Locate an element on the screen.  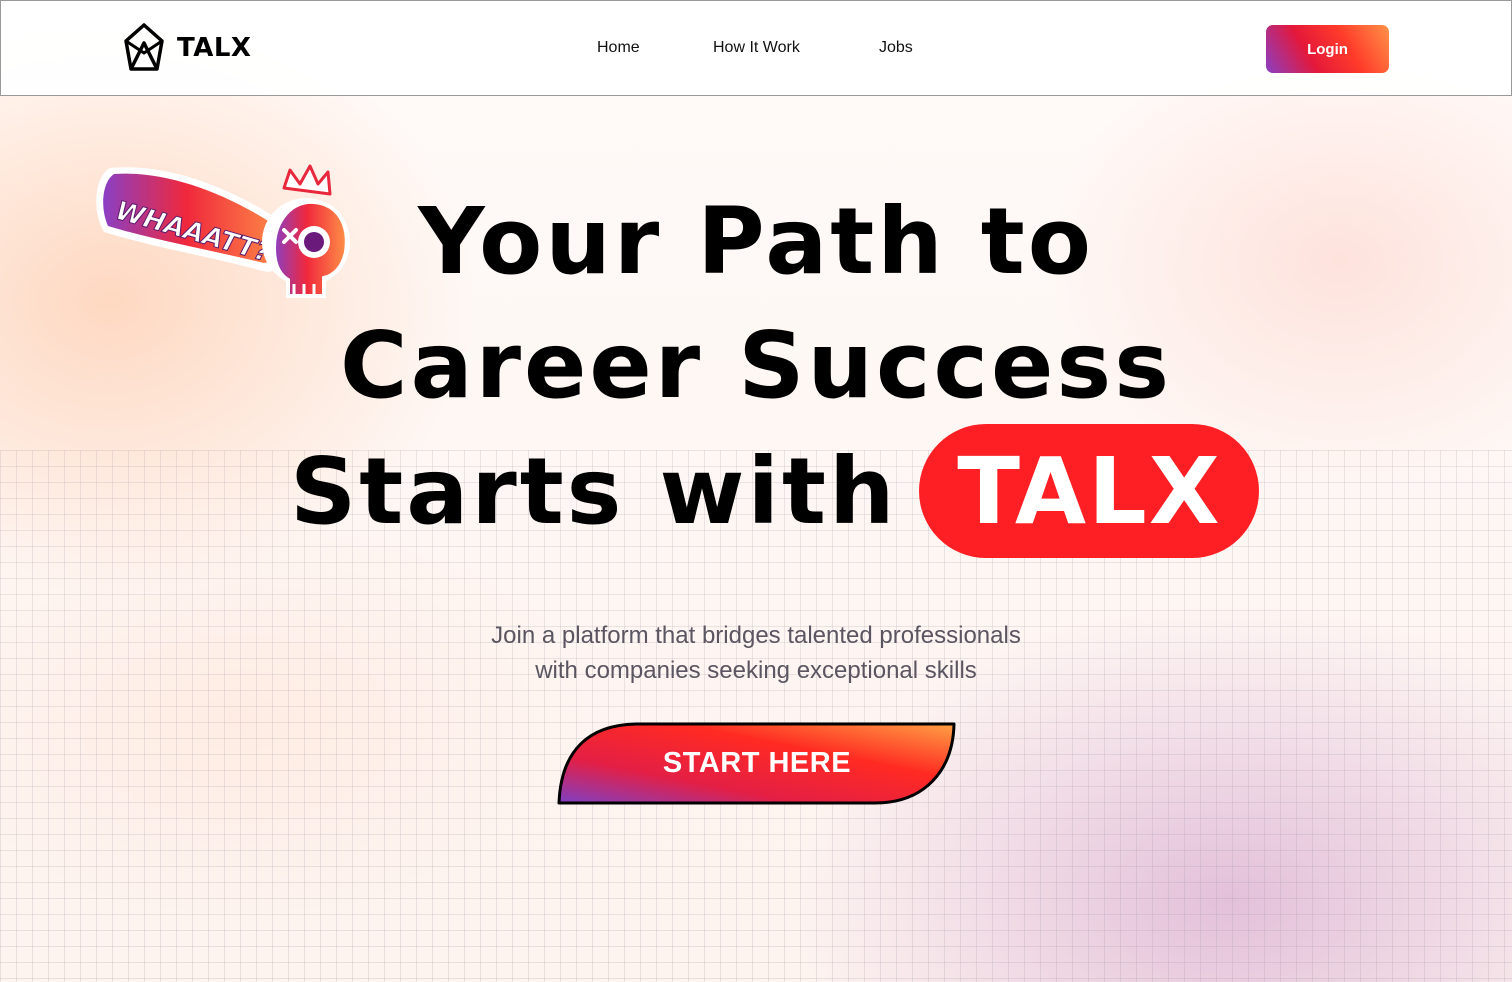
talx-highlight-pill: TALX is located at coordinates (1089, 491).